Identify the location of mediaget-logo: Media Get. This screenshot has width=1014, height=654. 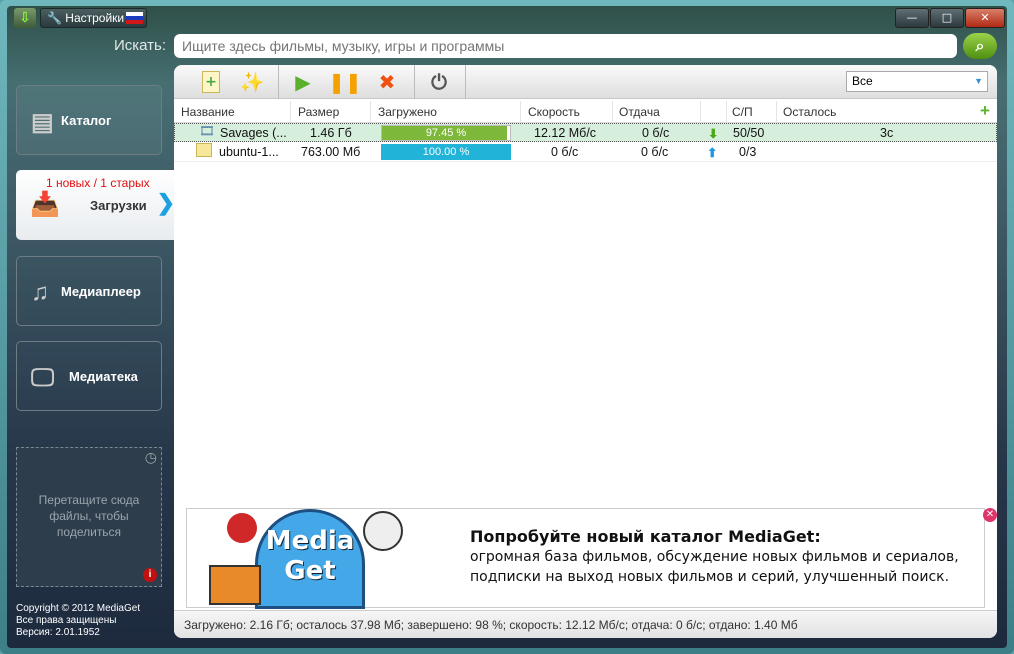
(310, 559).